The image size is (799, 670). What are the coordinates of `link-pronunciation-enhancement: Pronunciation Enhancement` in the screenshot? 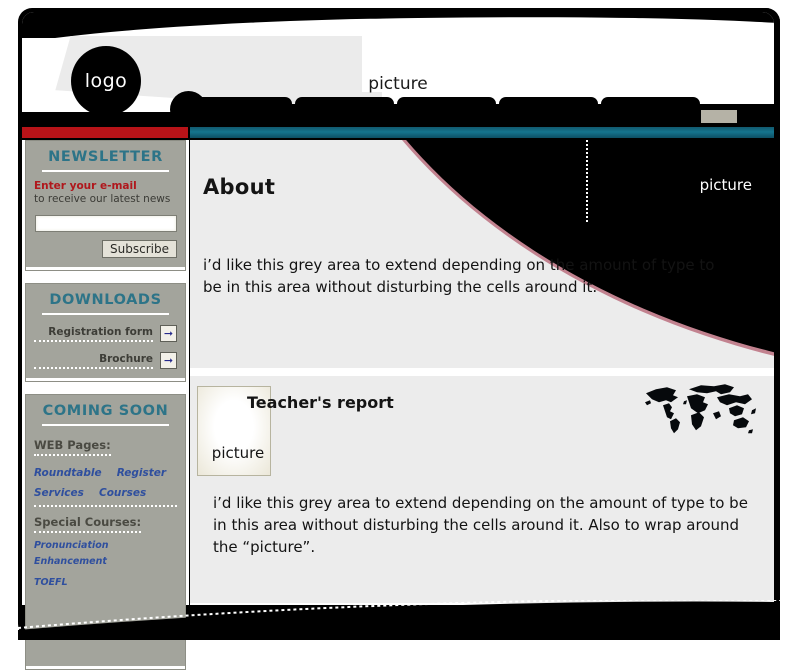 It's located at (100, 554).